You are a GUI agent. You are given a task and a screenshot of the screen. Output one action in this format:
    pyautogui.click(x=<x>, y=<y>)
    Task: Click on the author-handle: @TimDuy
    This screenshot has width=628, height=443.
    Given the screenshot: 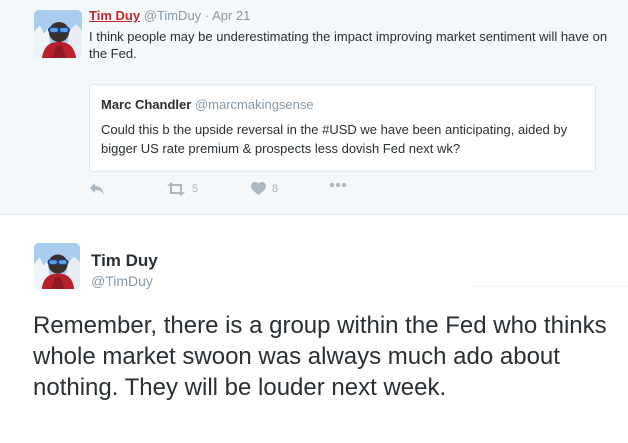 What is the action you would take?
    pyautogui.click(x=173, y=15)
    